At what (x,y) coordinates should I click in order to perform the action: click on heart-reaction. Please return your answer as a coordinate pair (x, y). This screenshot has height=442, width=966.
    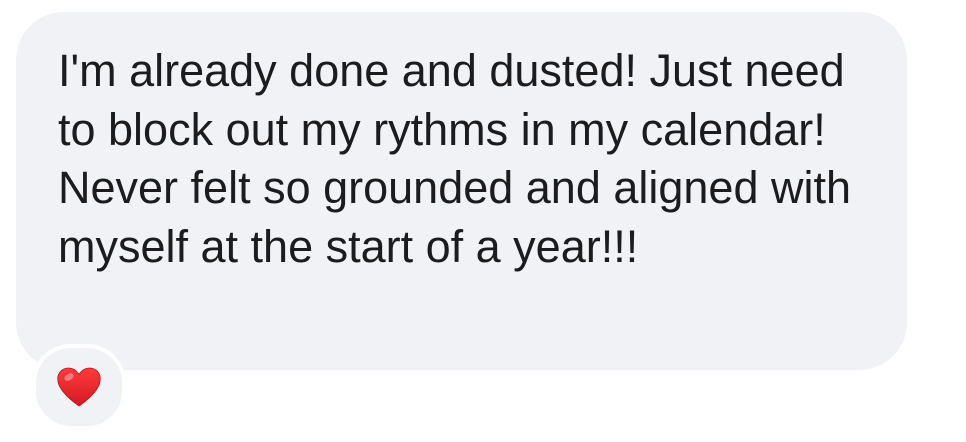
    Looking at the image, I should click on (79, 387).